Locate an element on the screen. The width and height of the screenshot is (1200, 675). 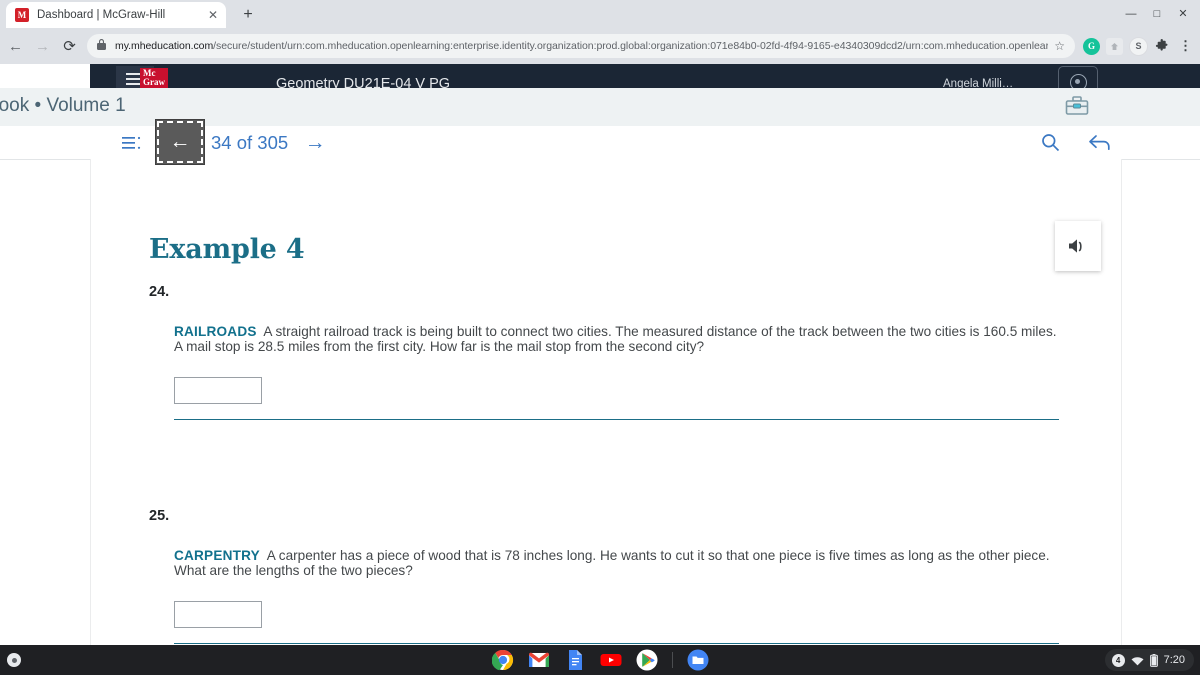
extensions-row: G S ⋮ is located at coordinates (1141, 46).